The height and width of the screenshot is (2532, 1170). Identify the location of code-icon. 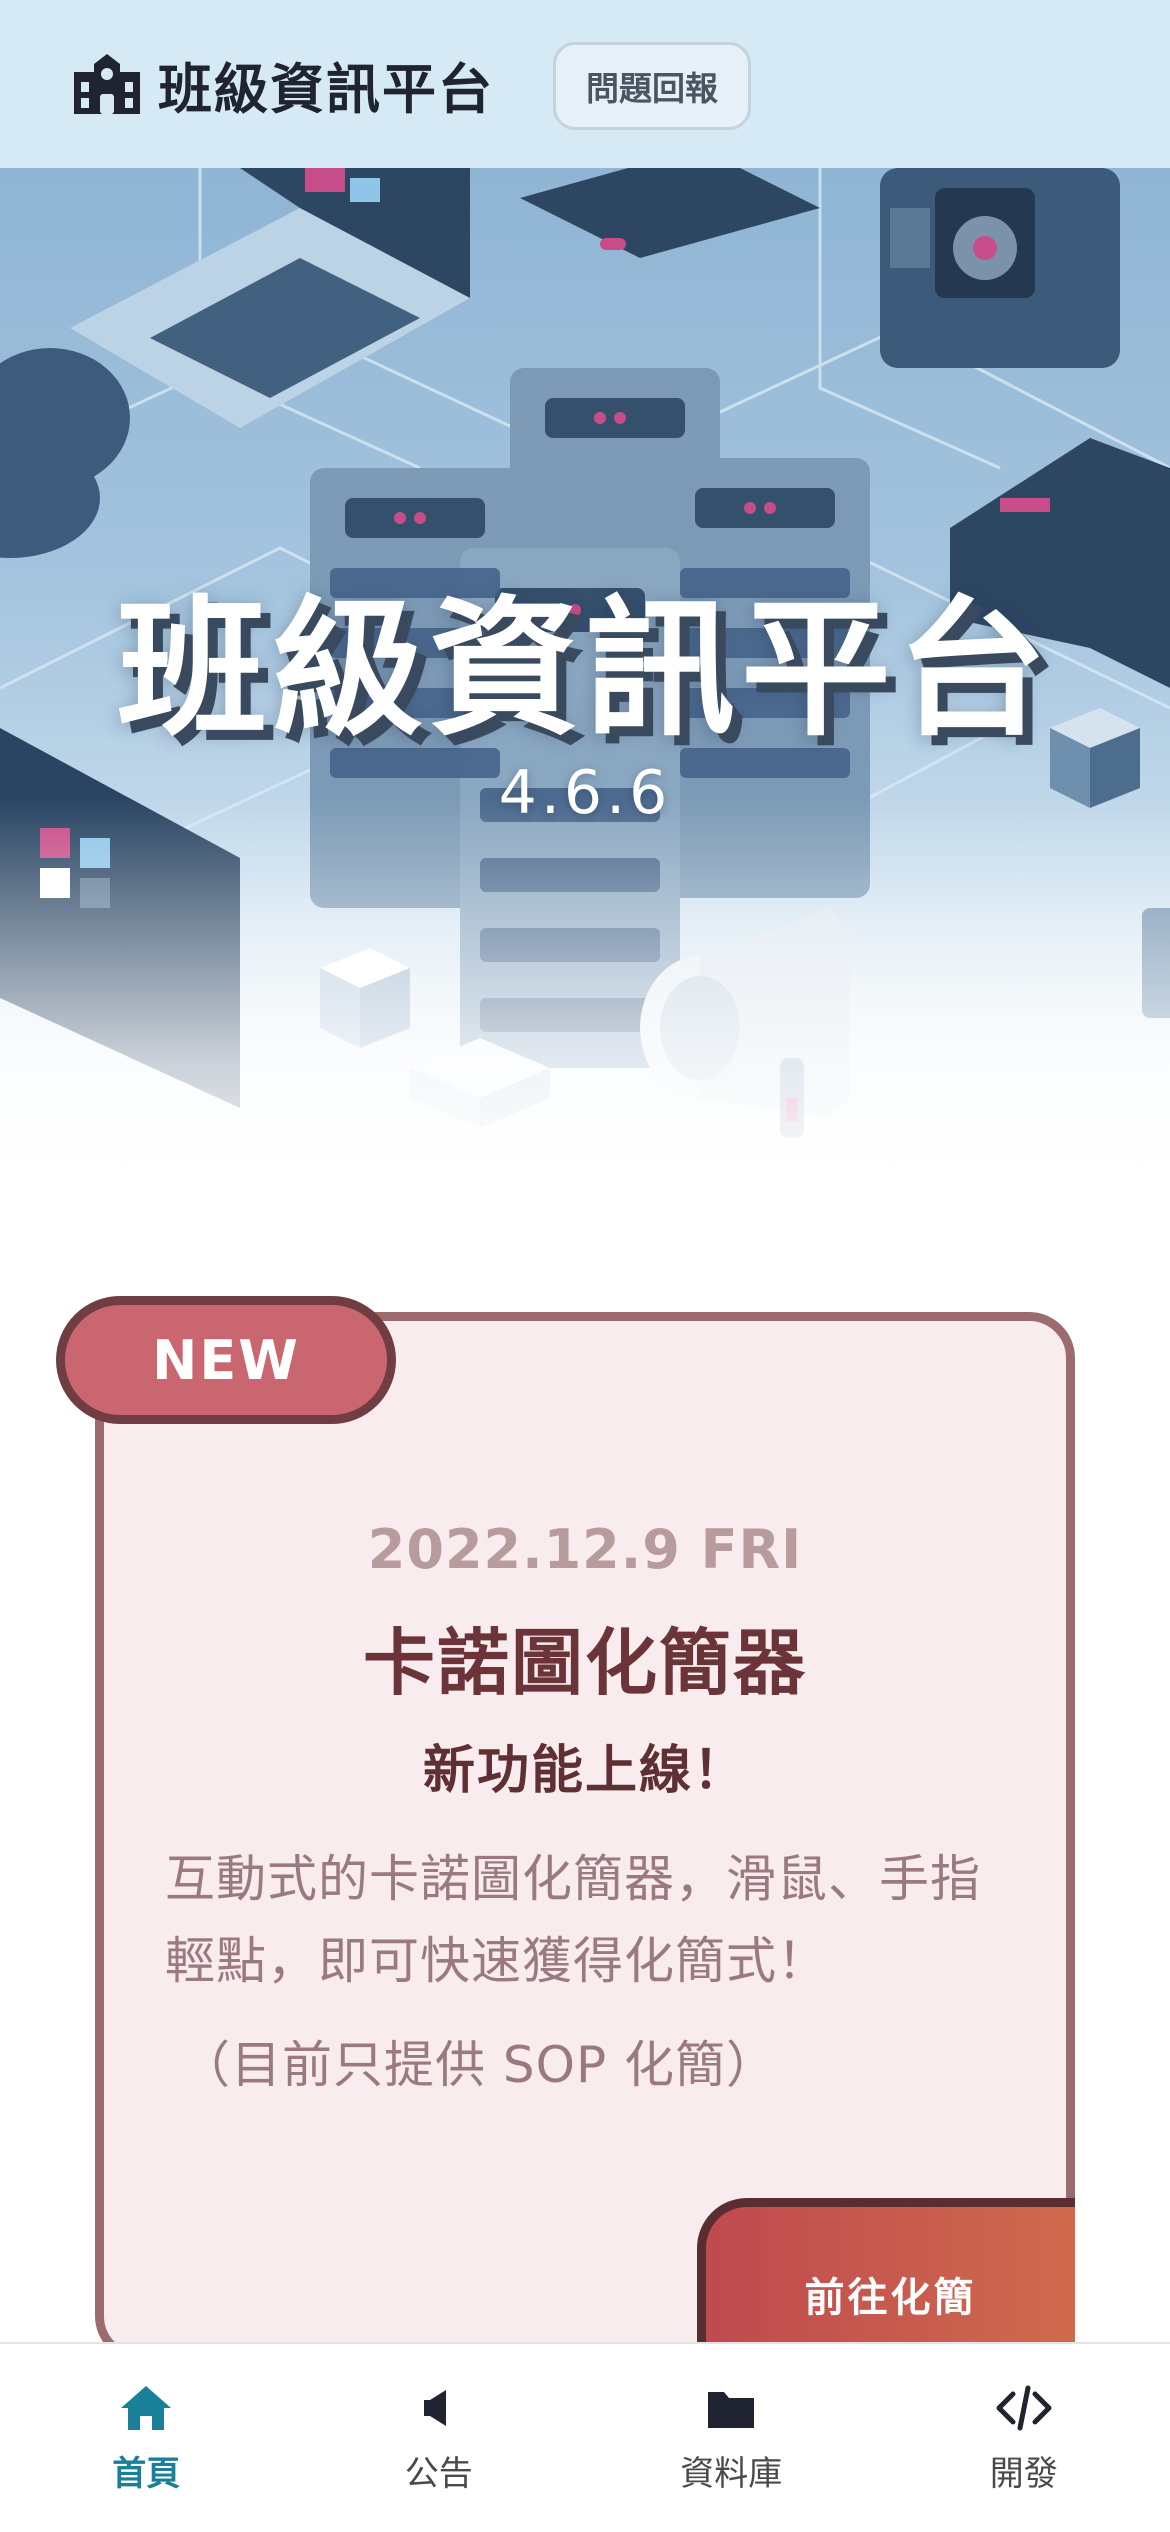
(1024, 2408).